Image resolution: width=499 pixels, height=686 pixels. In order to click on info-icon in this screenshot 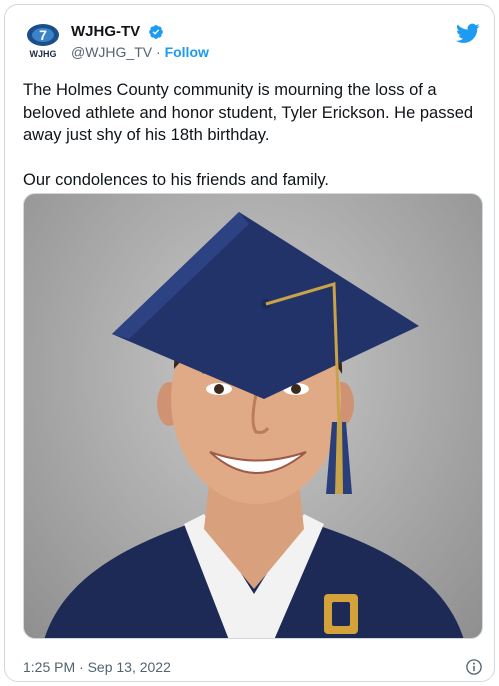, I will do `click(474, 667)`.